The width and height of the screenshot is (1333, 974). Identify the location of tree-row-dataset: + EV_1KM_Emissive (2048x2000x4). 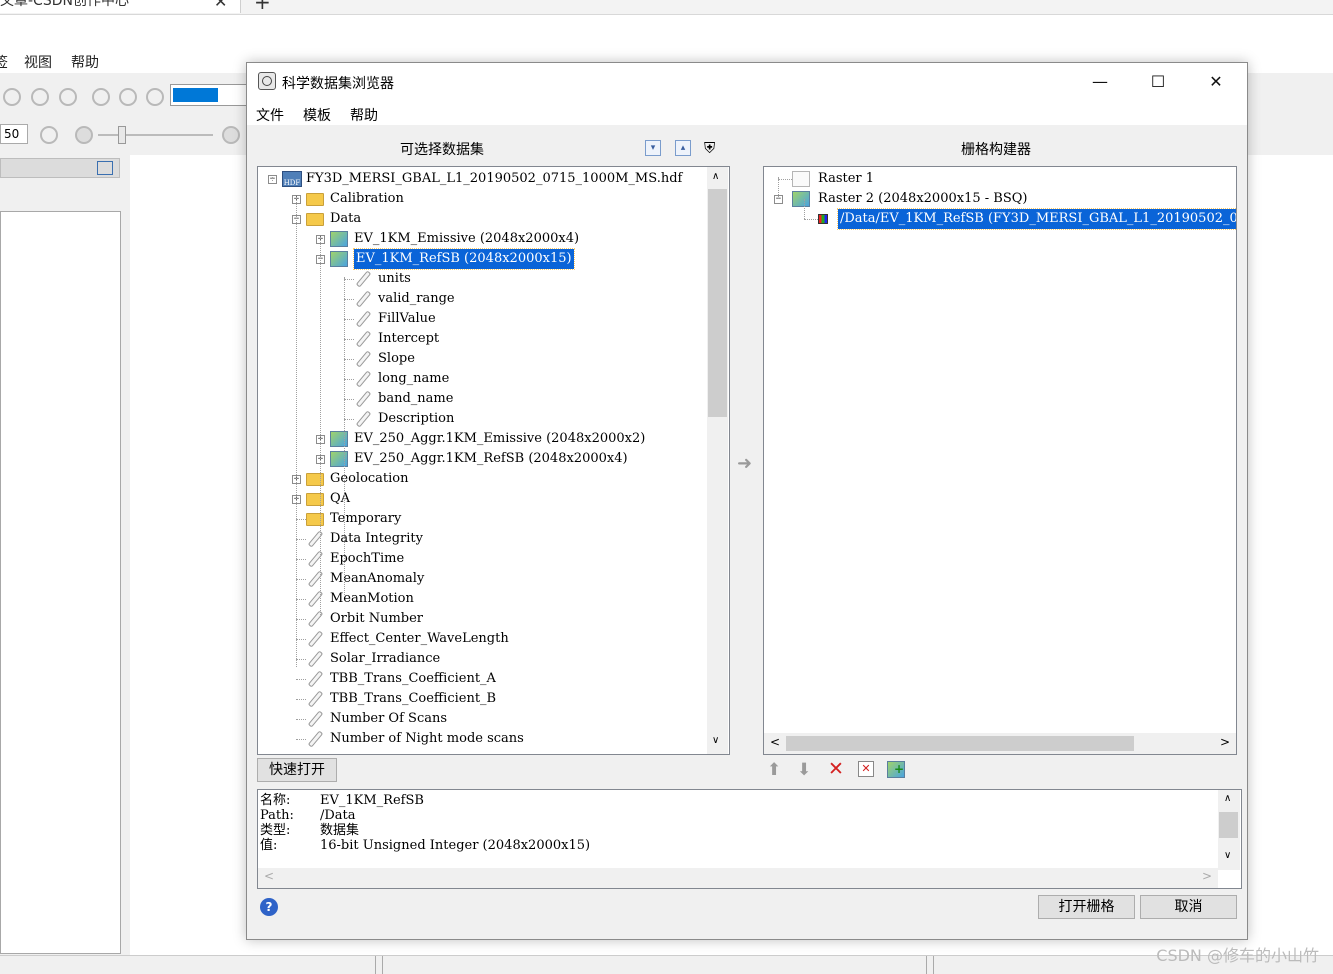
(482, 239).